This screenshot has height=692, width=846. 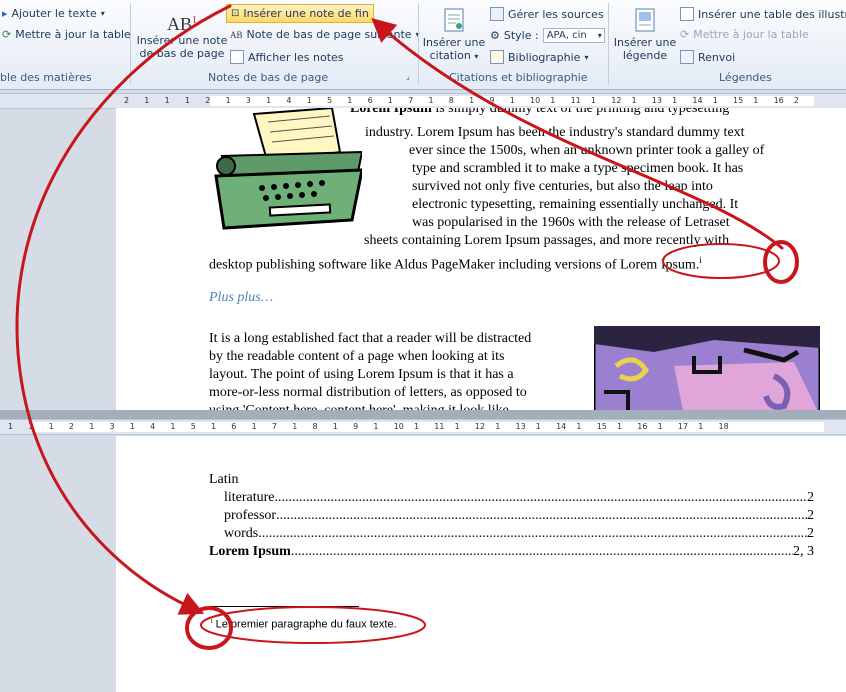 I want to click on insert-endnote-button: ⊡ Insérer une note de fin, so click(x=300, y=13).